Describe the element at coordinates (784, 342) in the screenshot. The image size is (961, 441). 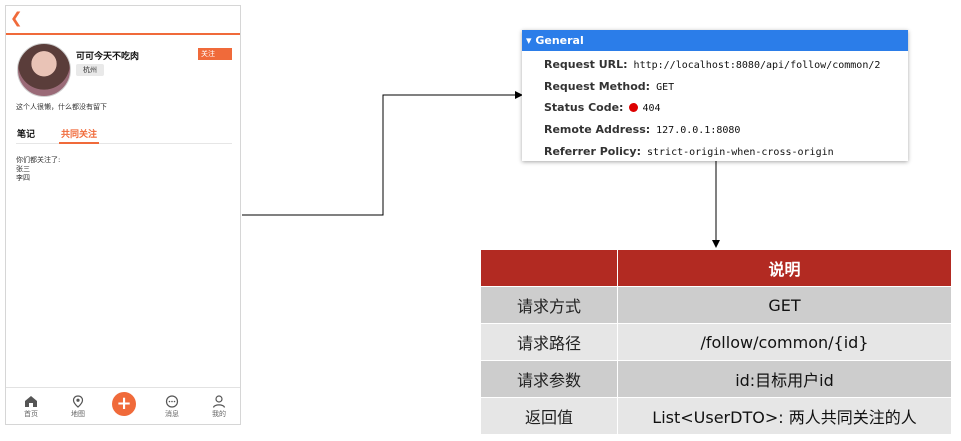
I see `table-value-cell: /follow/common/{id}` at that location.